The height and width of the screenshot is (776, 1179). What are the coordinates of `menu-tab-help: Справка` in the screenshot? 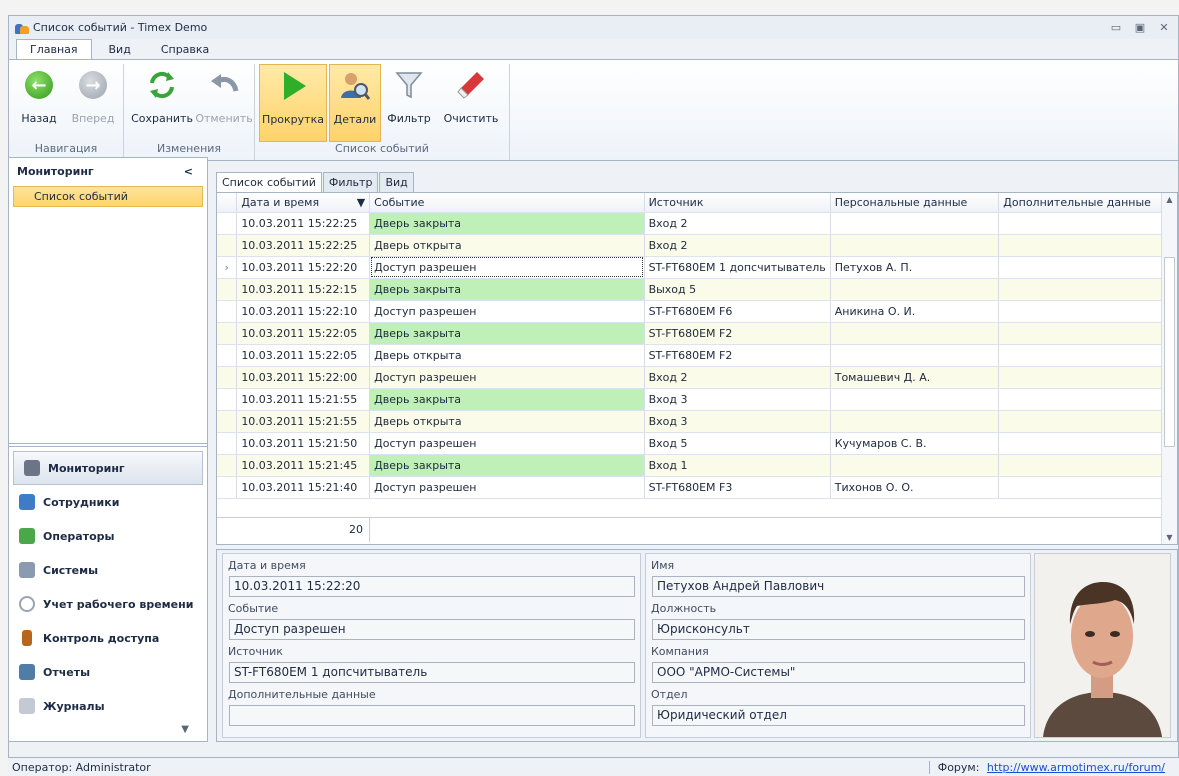 It's located at (185, 49).